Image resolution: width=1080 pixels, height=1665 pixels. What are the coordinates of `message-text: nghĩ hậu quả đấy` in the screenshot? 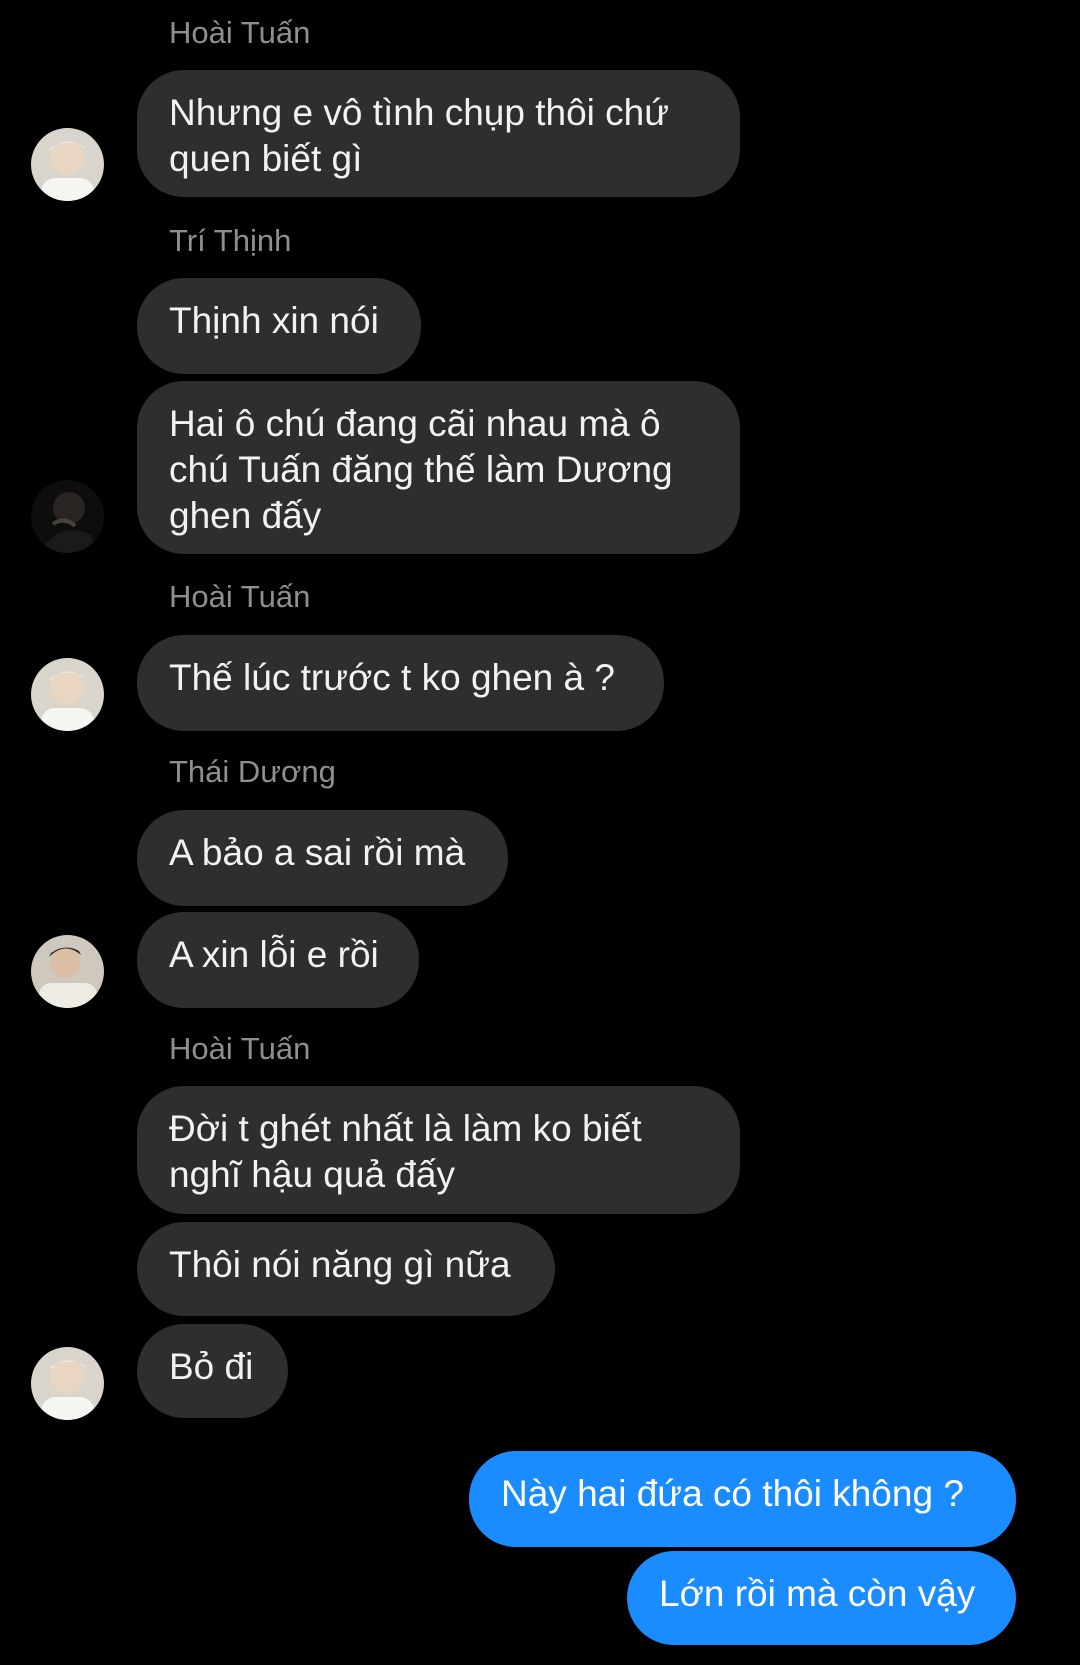 It's located at (312, 1174).